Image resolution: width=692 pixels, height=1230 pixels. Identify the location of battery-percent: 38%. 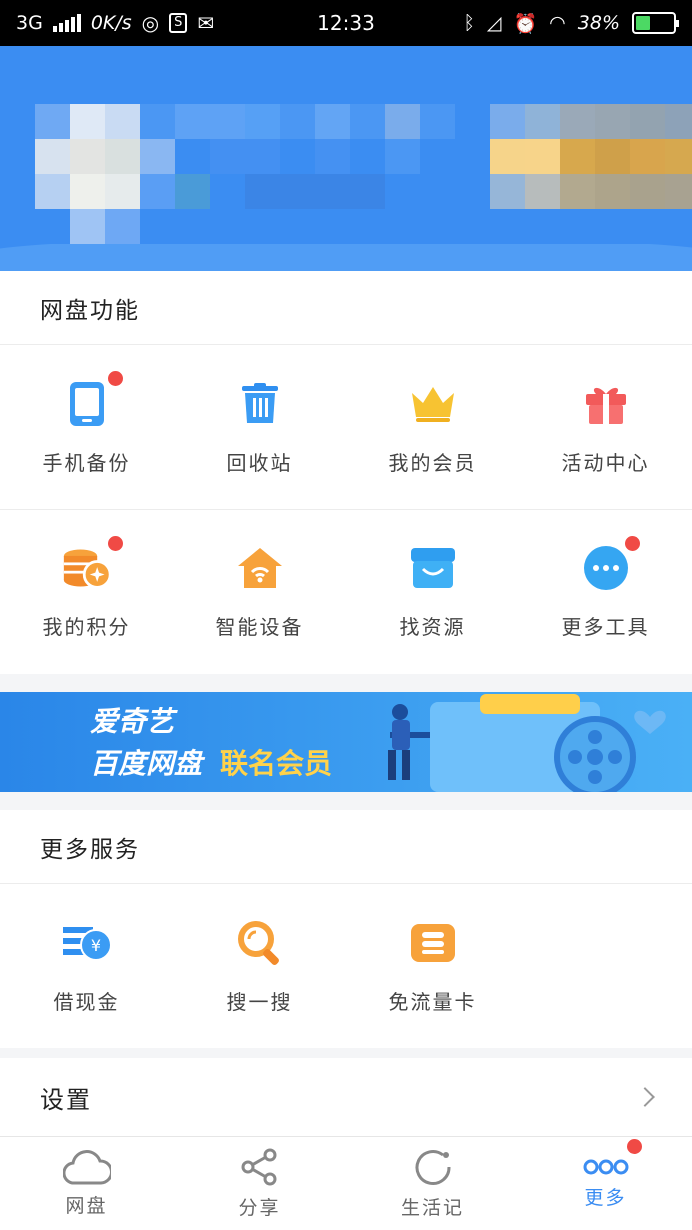
(598, 23).